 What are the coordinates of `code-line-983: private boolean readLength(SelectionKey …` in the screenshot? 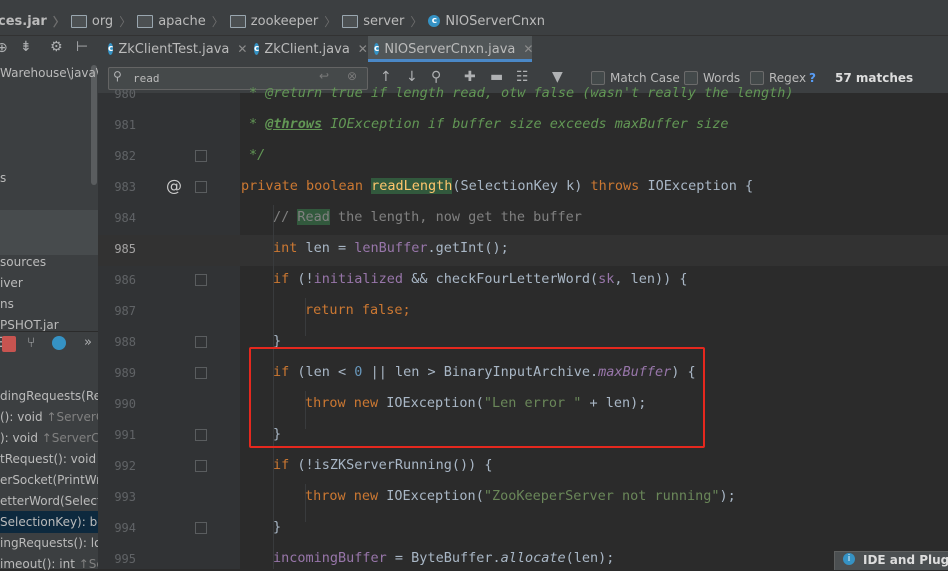 It's located at (497, 186).